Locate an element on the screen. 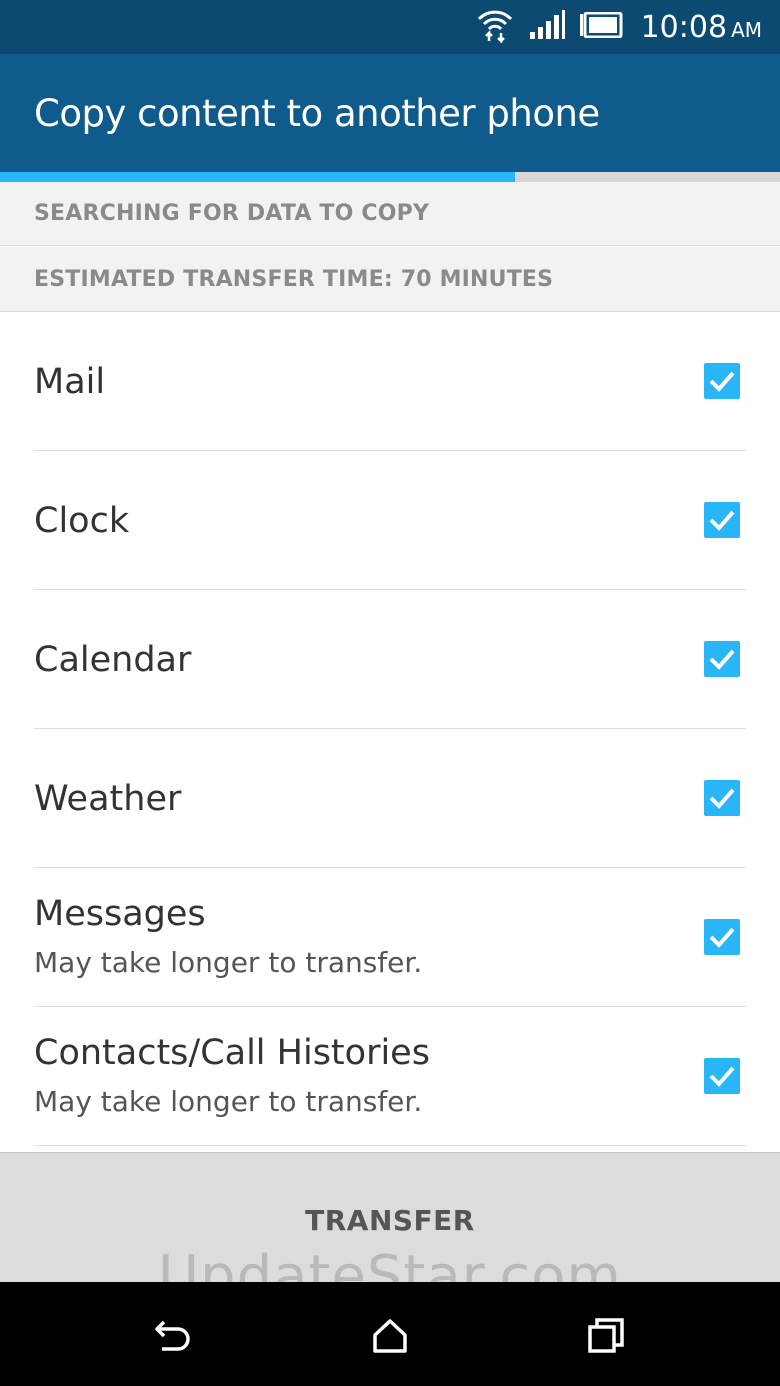 Image resolution: width=780 pixels, height=1386 pixels. transfer-label: TRANSFER is located at coordinates (390, 1220).